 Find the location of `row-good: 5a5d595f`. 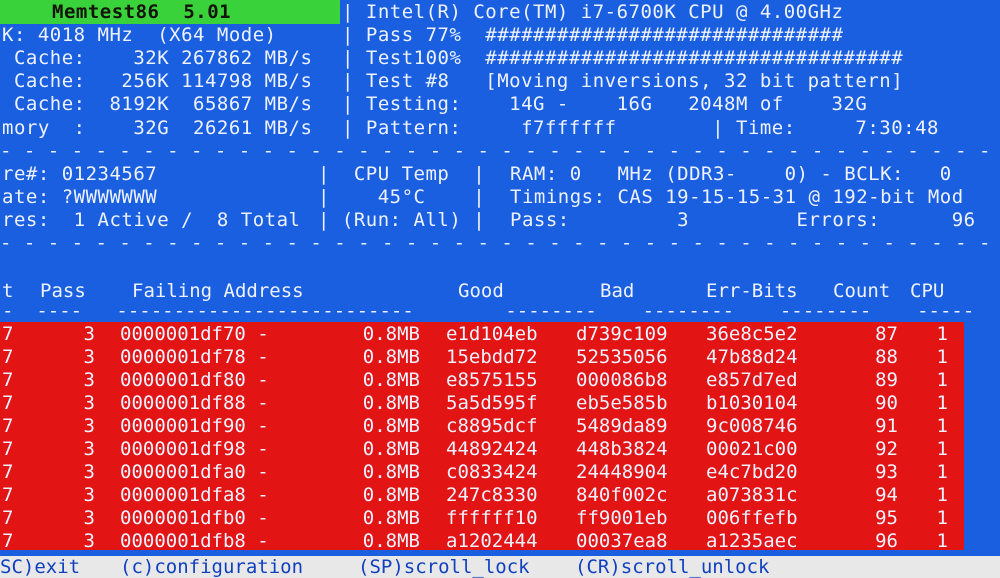

row-good: 5a5d595f is located at coordinates (492, 403).